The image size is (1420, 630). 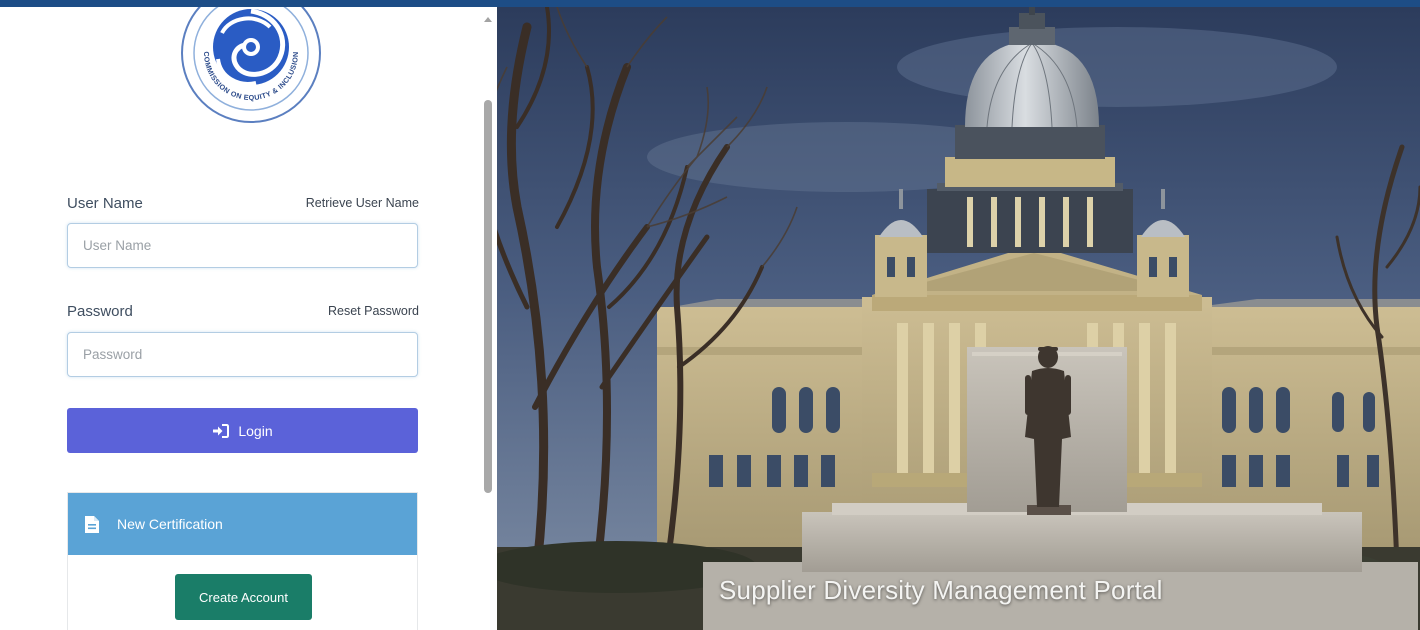 I want to click on username-input, so click(x=242, y=245).